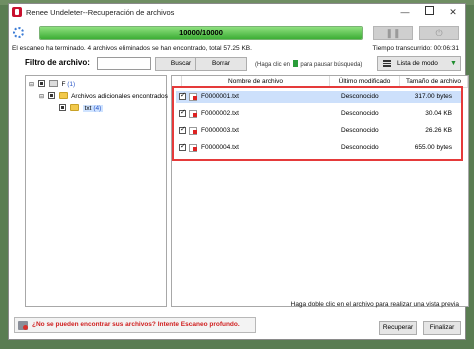 This screenshot has width=474, height=349. Describe the element at coordinates (453, 63) in the screenshot. I see `chevron-down-icon: ▼` at that location.